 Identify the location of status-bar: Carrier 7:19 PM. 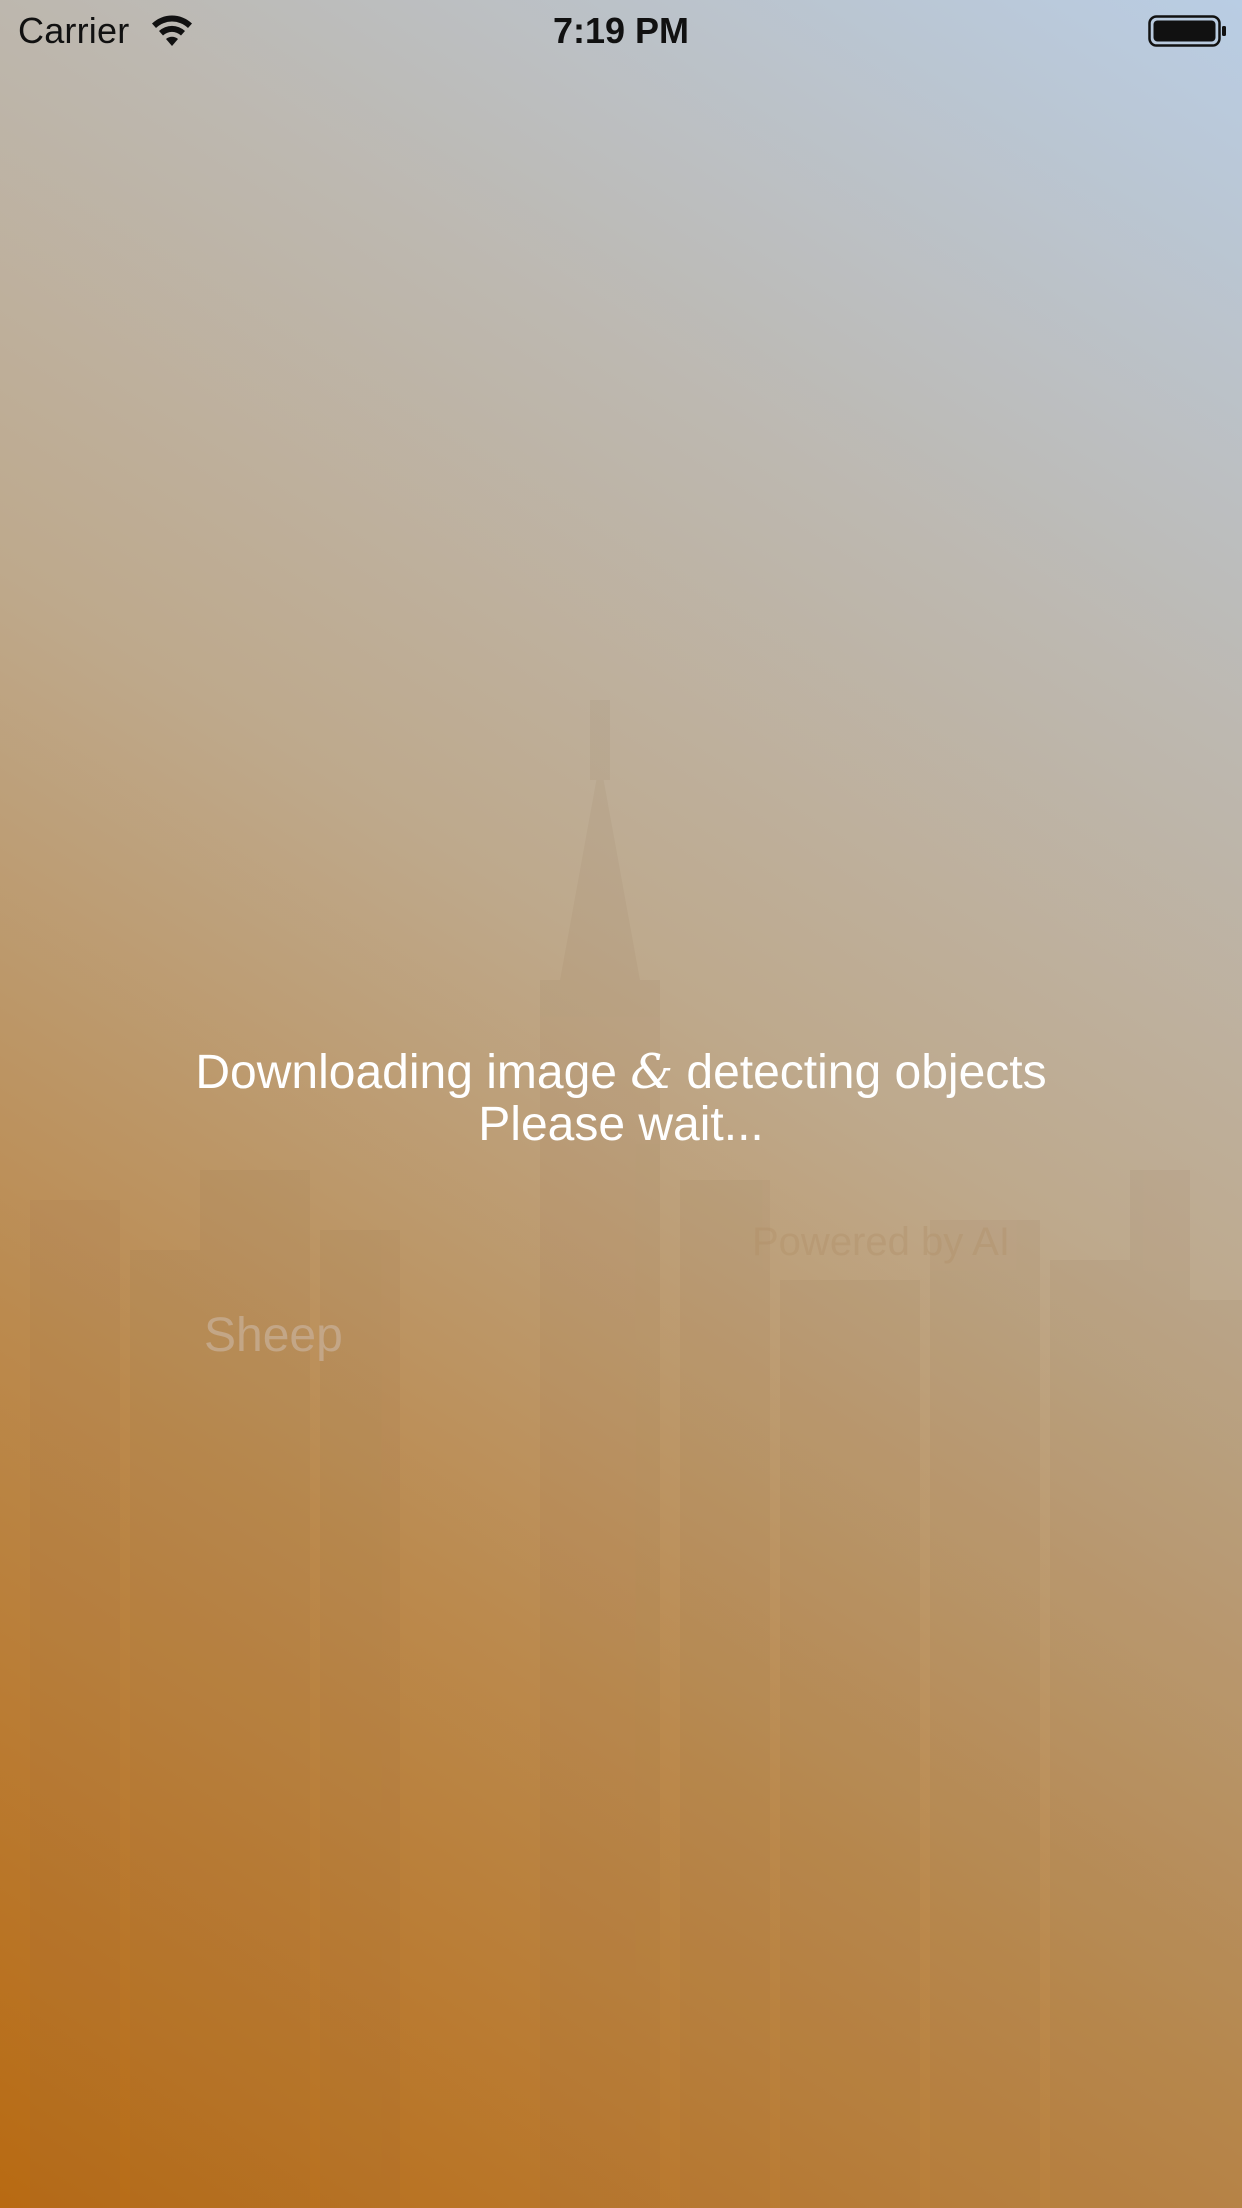
(621, 31).